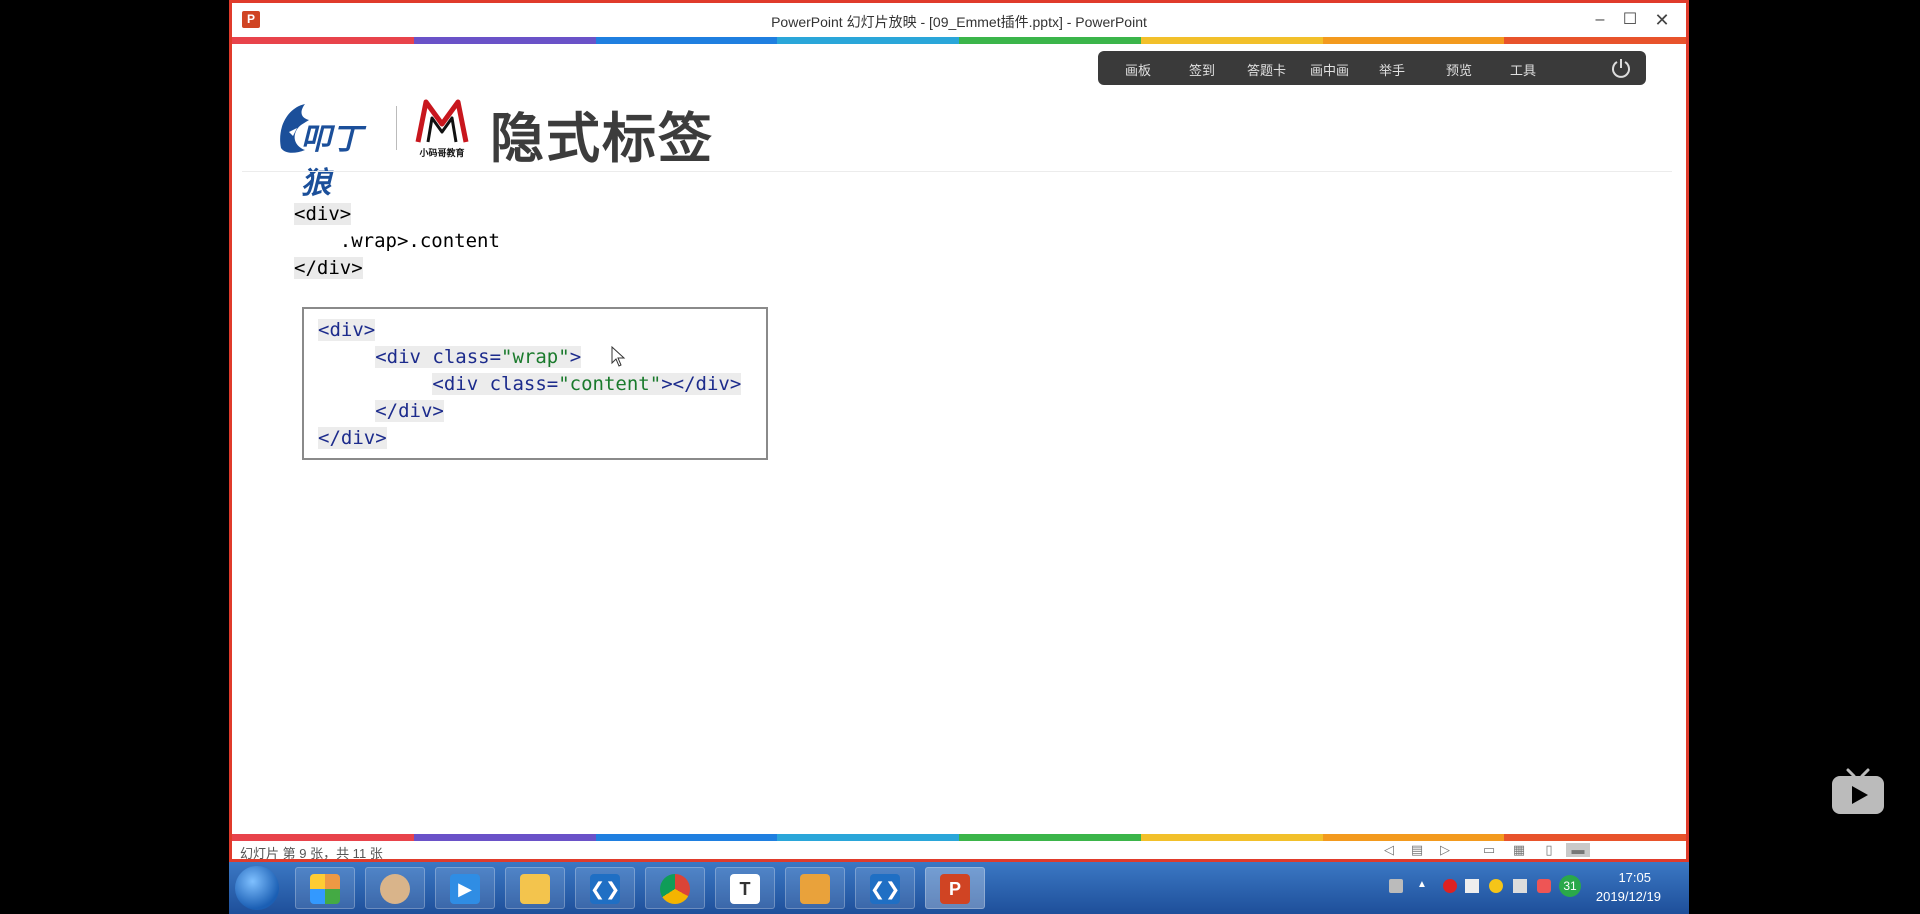 Image resolution: width=1920 pixels, height=914 pixels. I want to click on close-button: ✕, so click(1662, 20).